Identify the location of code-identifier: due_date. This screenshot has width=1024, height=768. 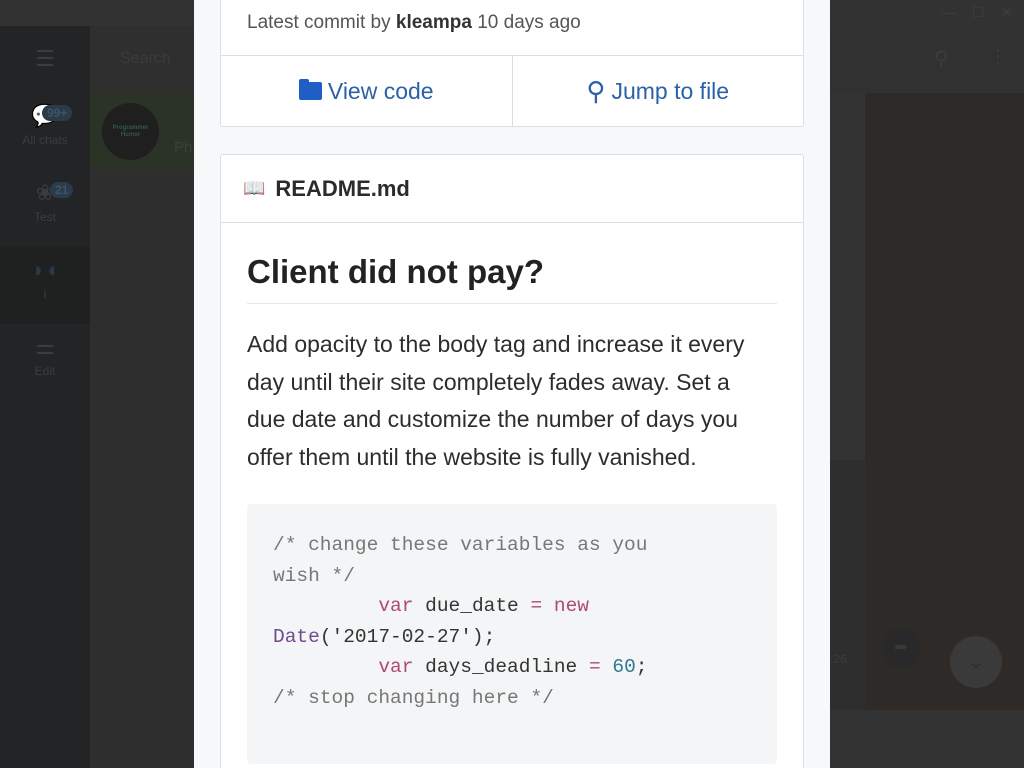
(472, 606).